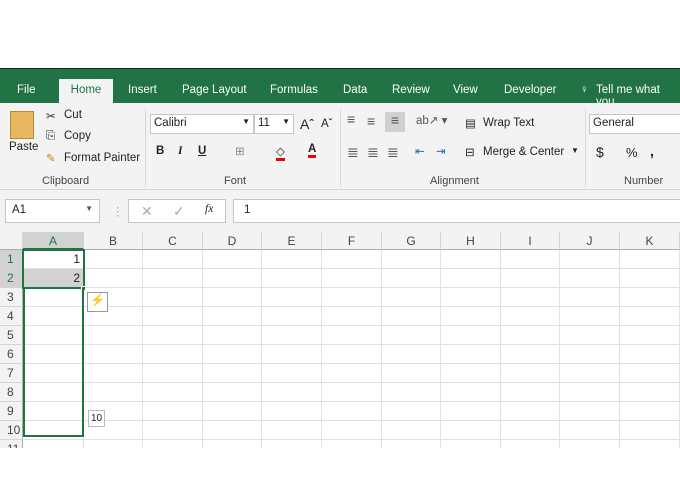 This screenshot has width=680, height=500. Describe the element at coordinates (77, 136) in the screenshot. I see `copy-button: Copy` at that location.